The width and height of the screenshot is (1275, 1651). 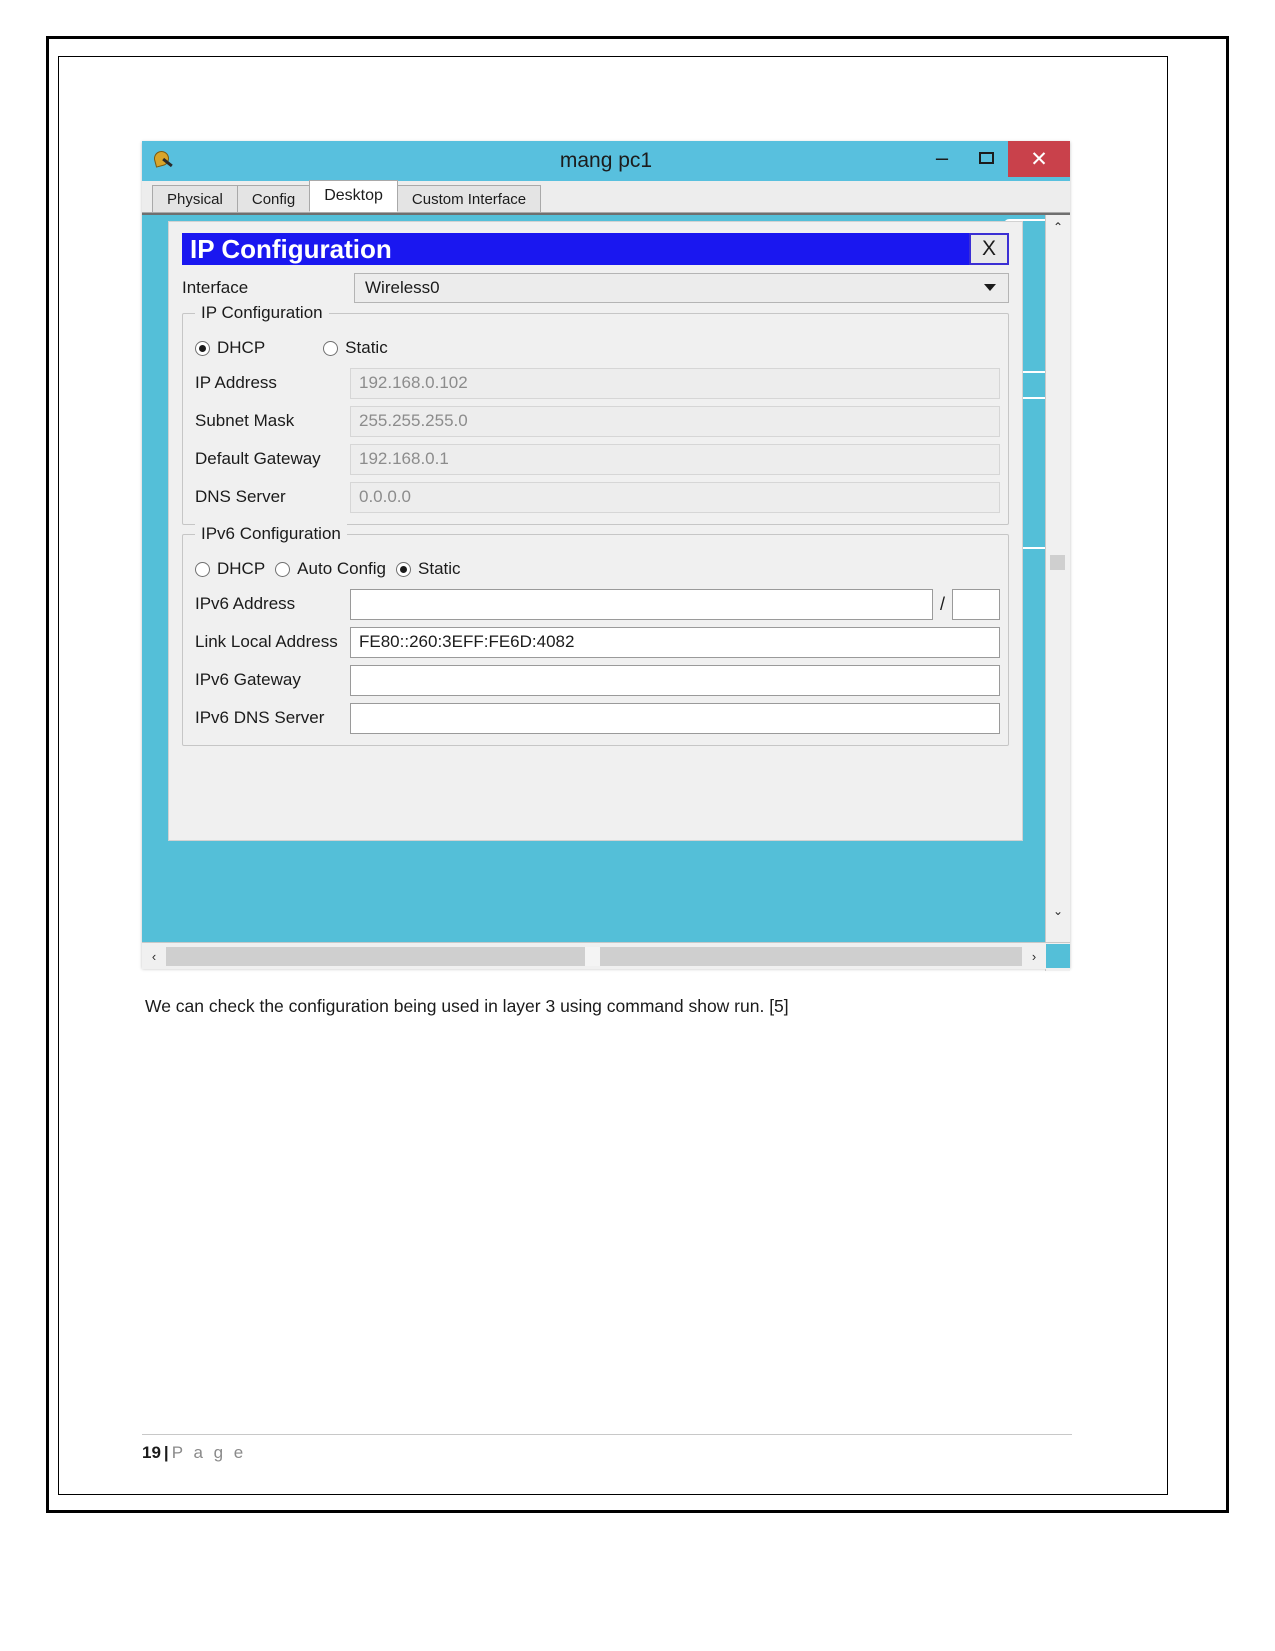 I want to click on tab-custom-interface: Custom Interface, so click(x=469, y=198).